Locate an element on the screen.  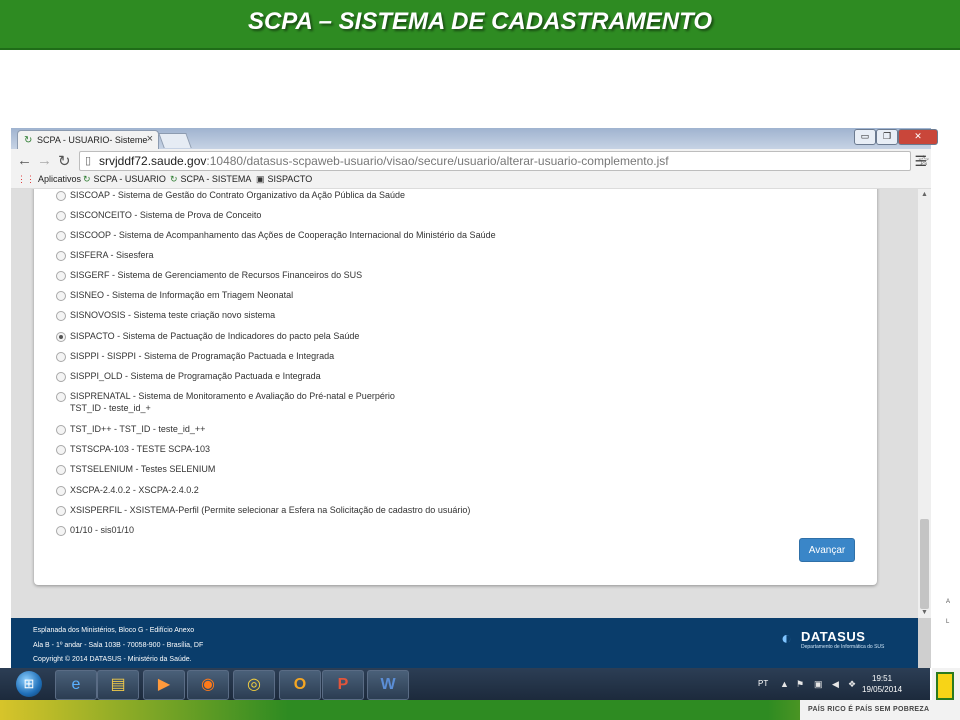
taskbar-powerpoint: P is located at coordinates (343, 685).